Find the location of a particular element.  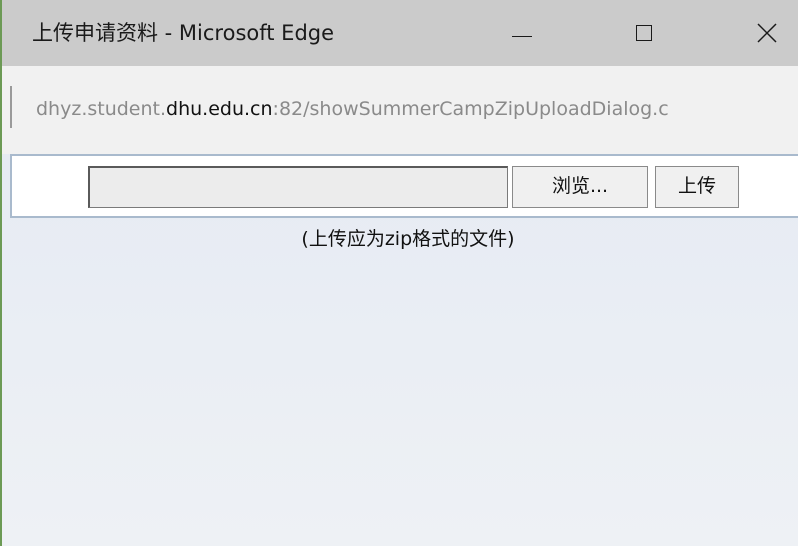

url-host: dhu.edu.cn is located at coordinates (219, 109).